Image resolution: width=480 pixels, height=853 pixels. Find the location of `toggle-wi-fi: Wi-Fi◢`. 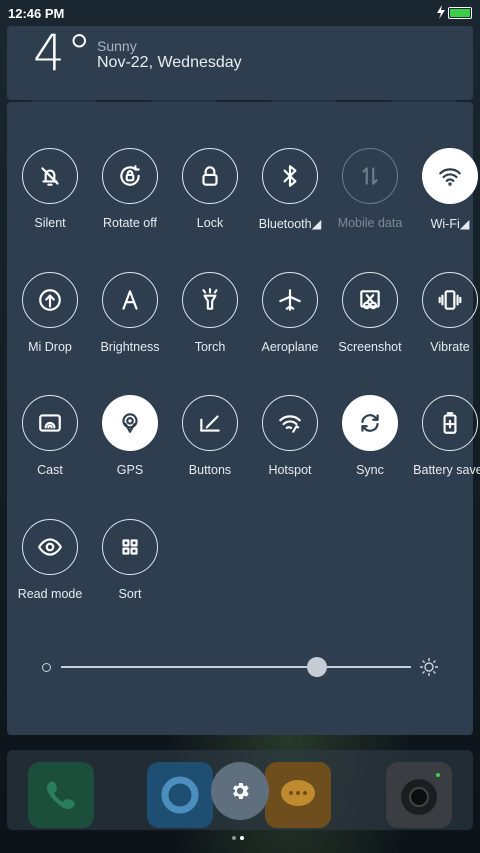

toggle-wi-fi: Wi-Fi◢ is located at coordinates (445, 198).